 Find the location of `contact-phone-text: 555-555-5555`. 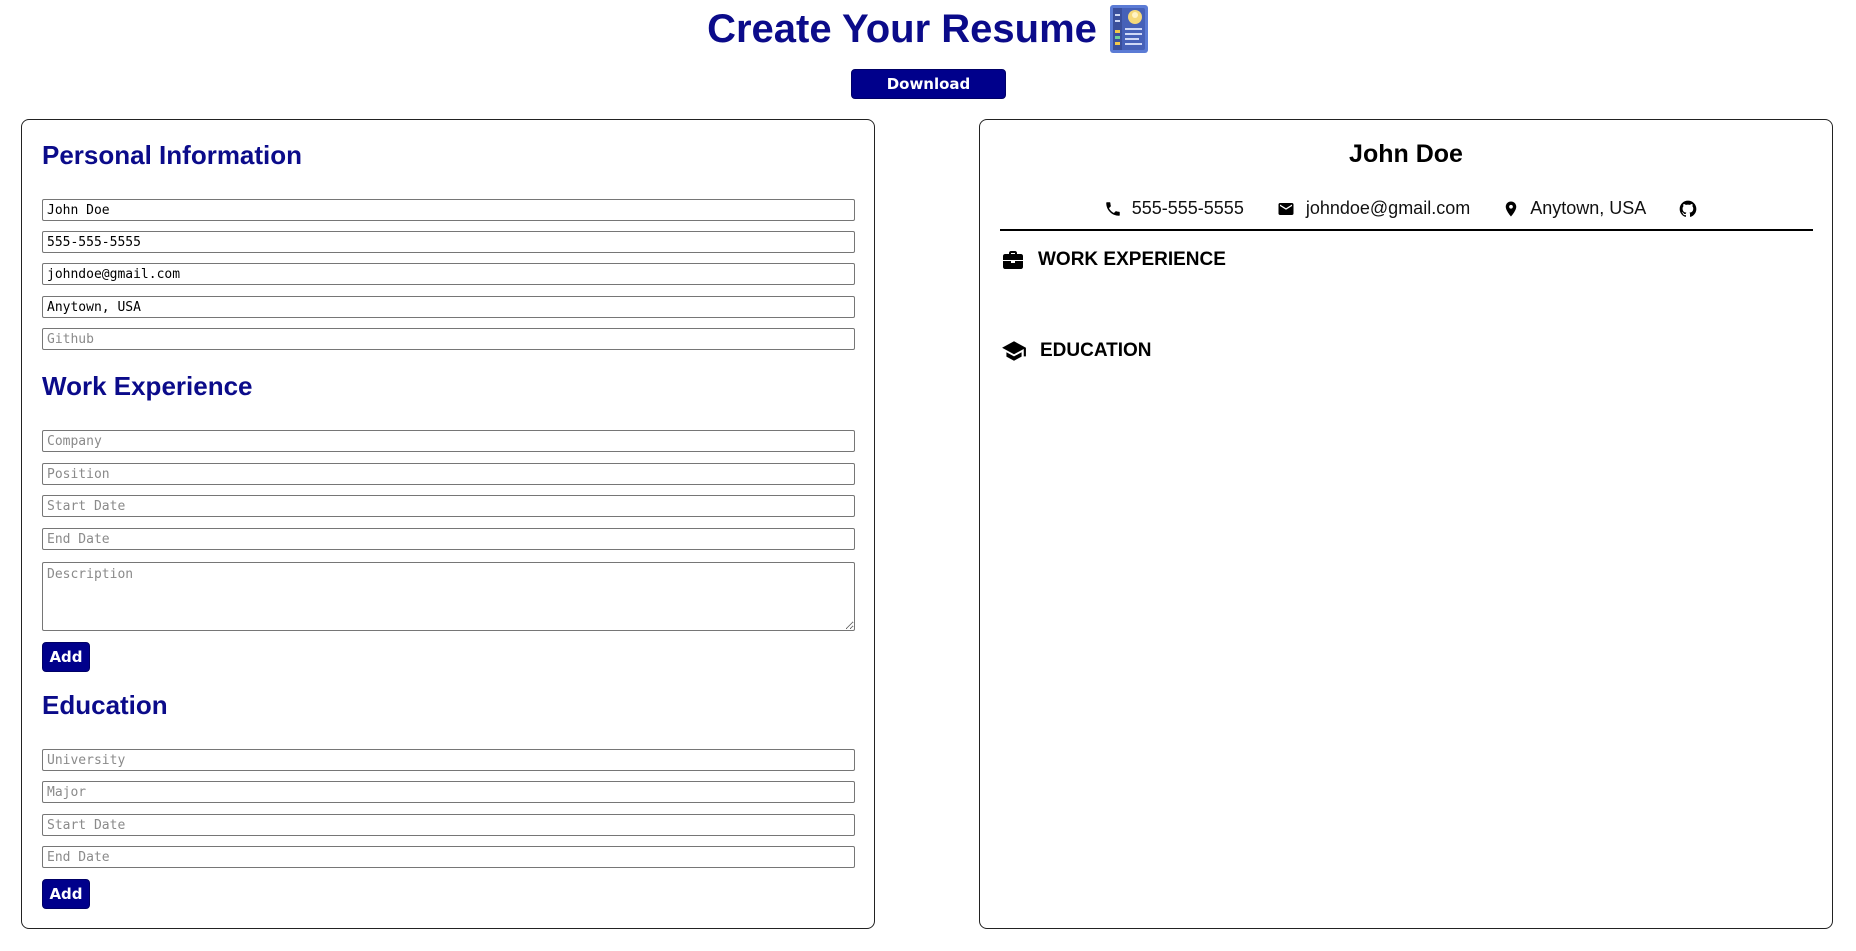

contact-phone-text: 555-555-5555 is located at coordinates (1187, 208).